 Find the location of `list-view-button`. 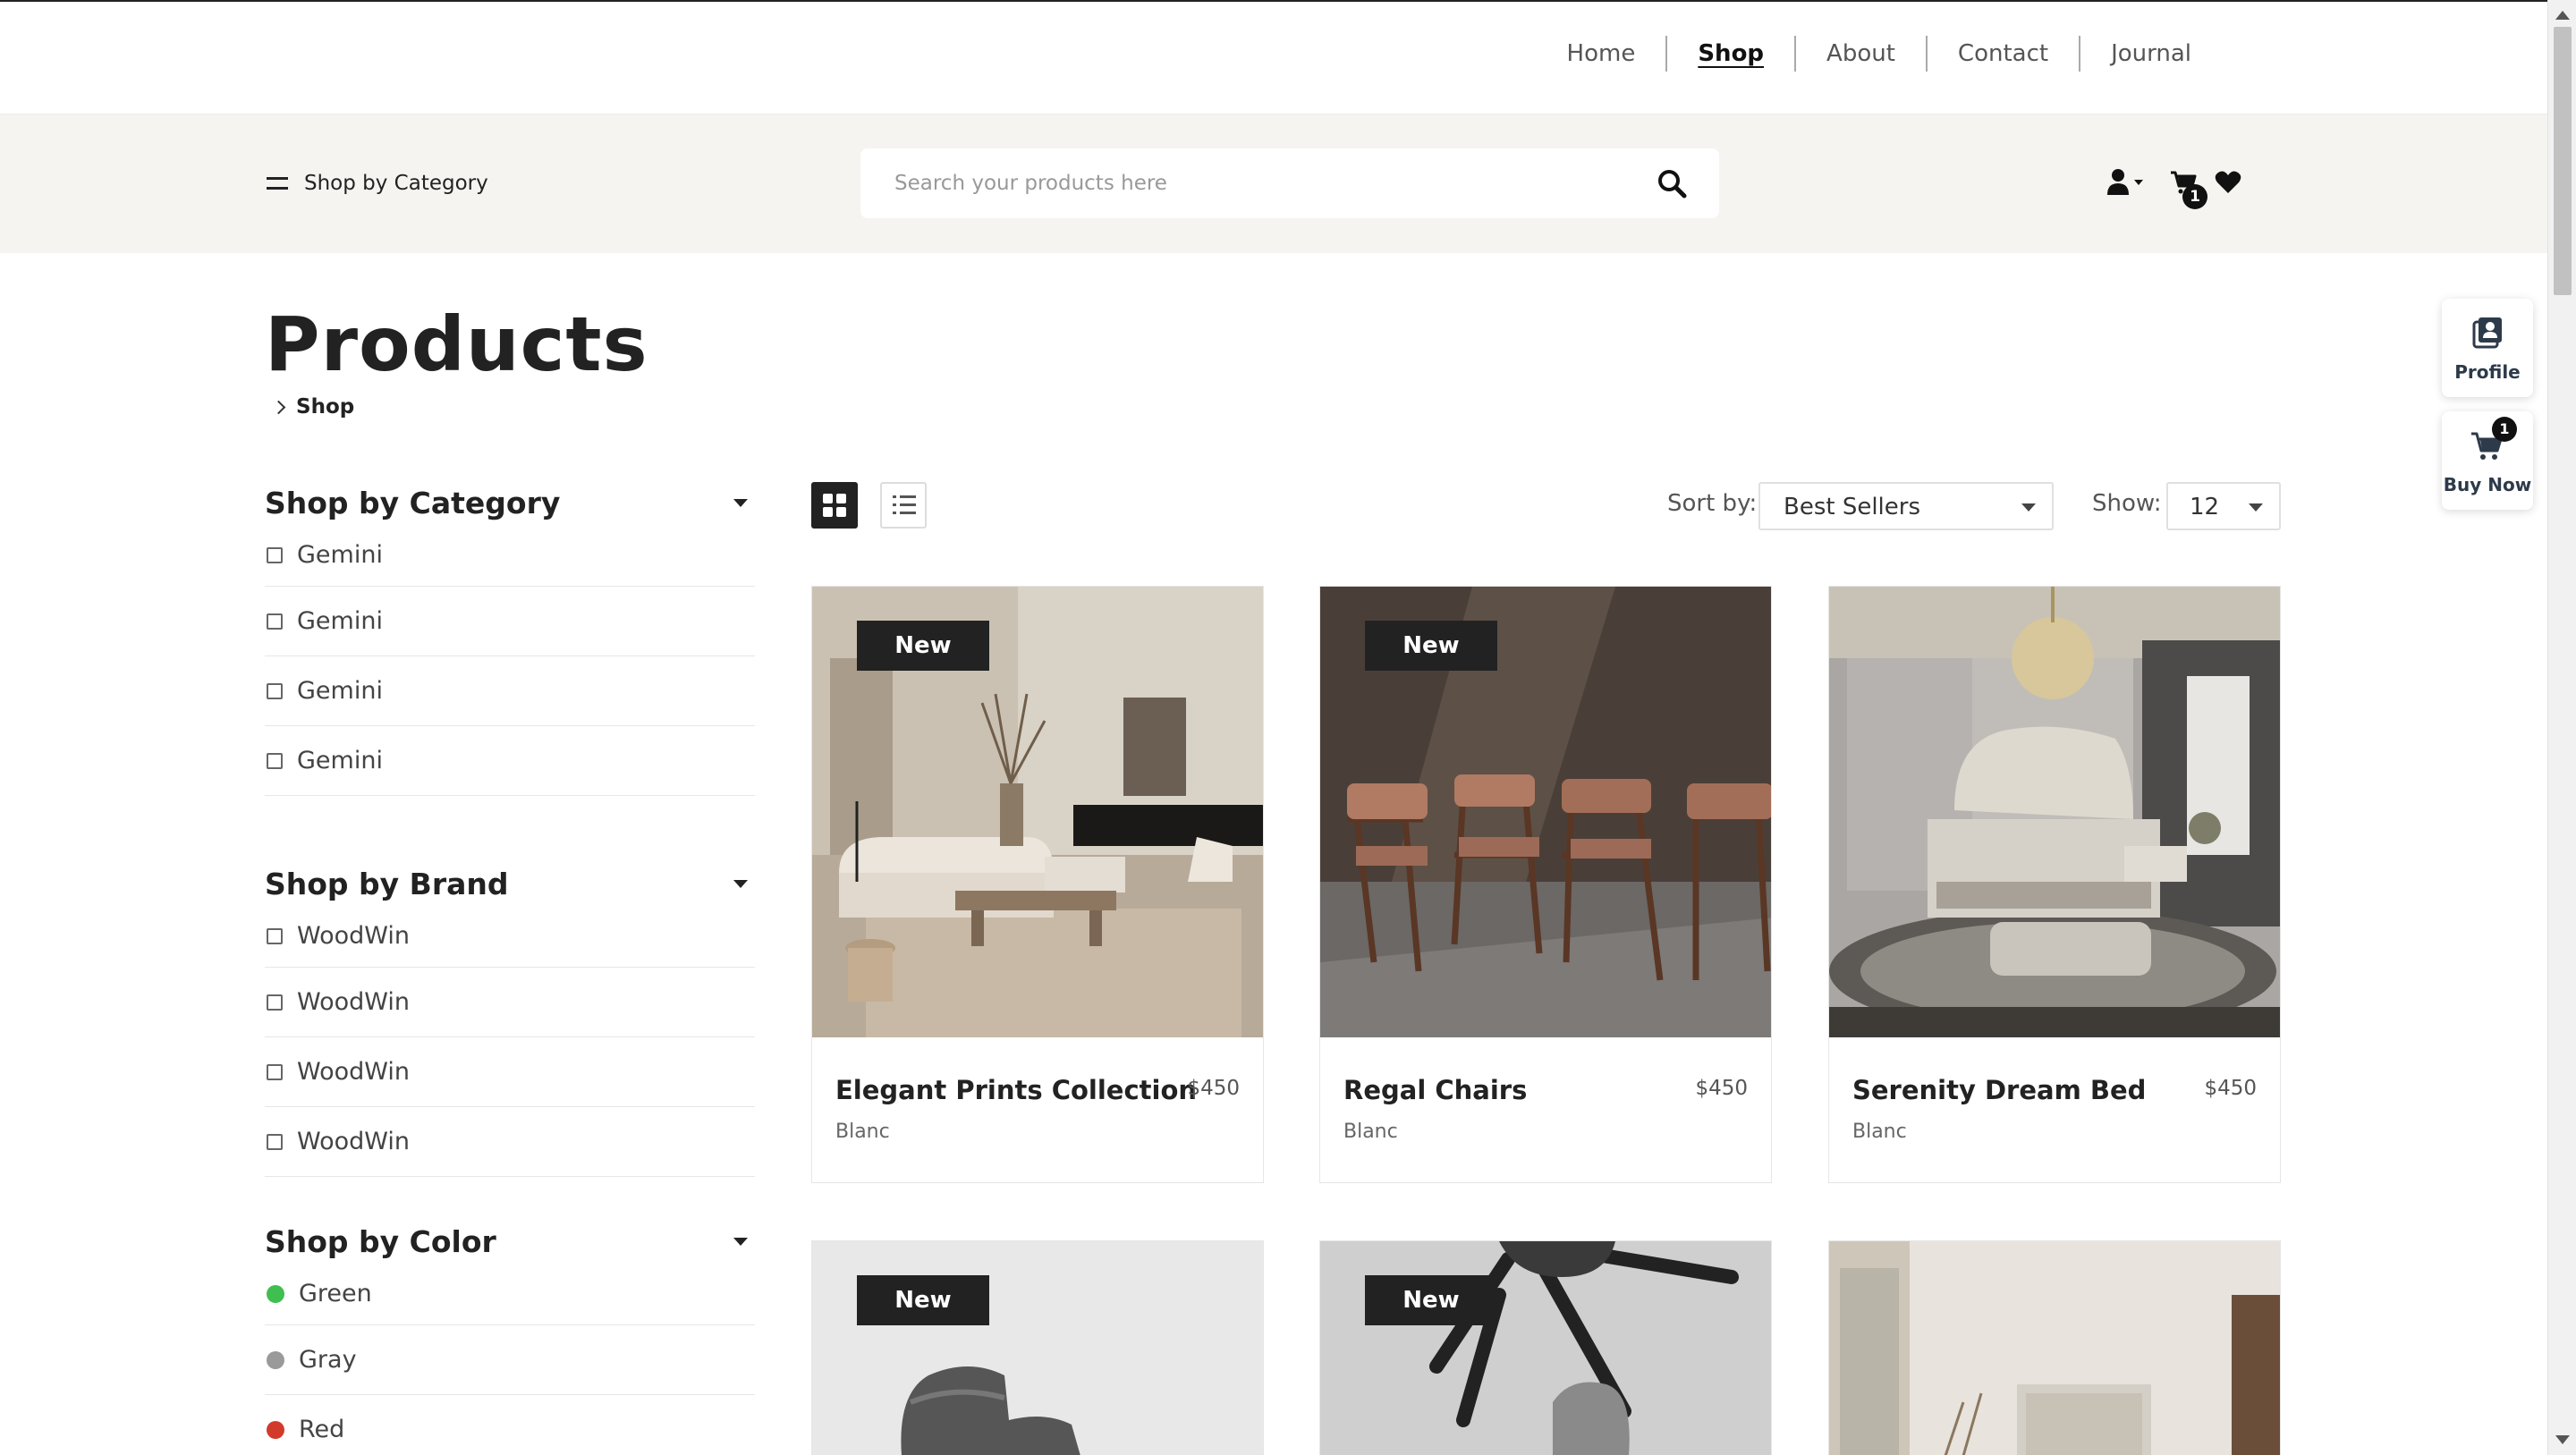

list-view-button is located at coordinates (903, 505).